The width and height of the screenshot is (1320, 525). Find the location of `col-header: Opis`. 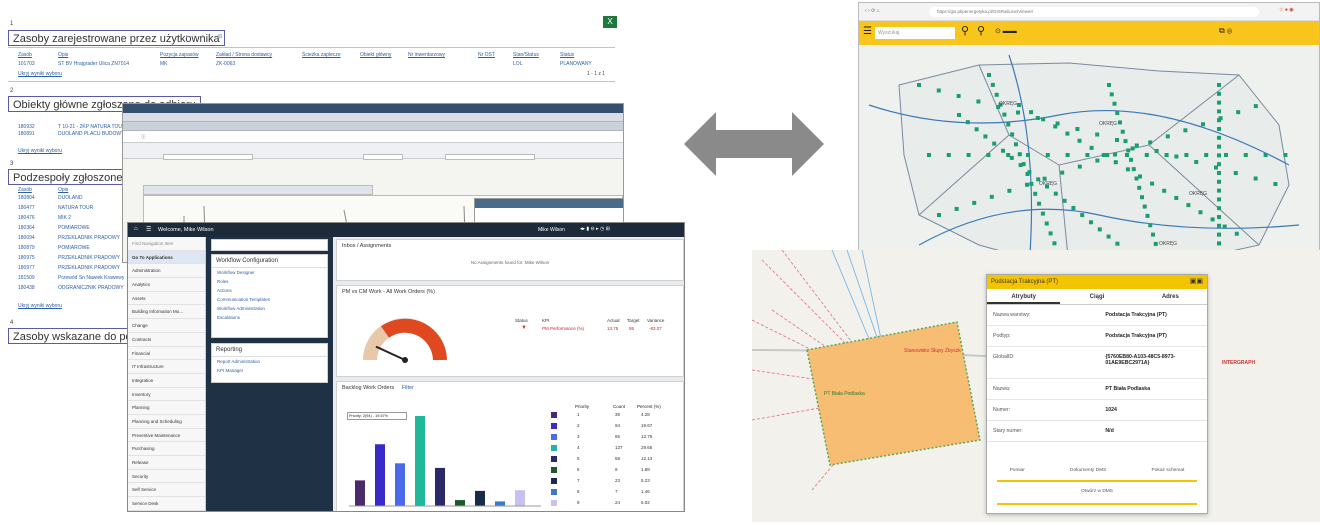

col-header: Opis is located at coordinates (63, 190).